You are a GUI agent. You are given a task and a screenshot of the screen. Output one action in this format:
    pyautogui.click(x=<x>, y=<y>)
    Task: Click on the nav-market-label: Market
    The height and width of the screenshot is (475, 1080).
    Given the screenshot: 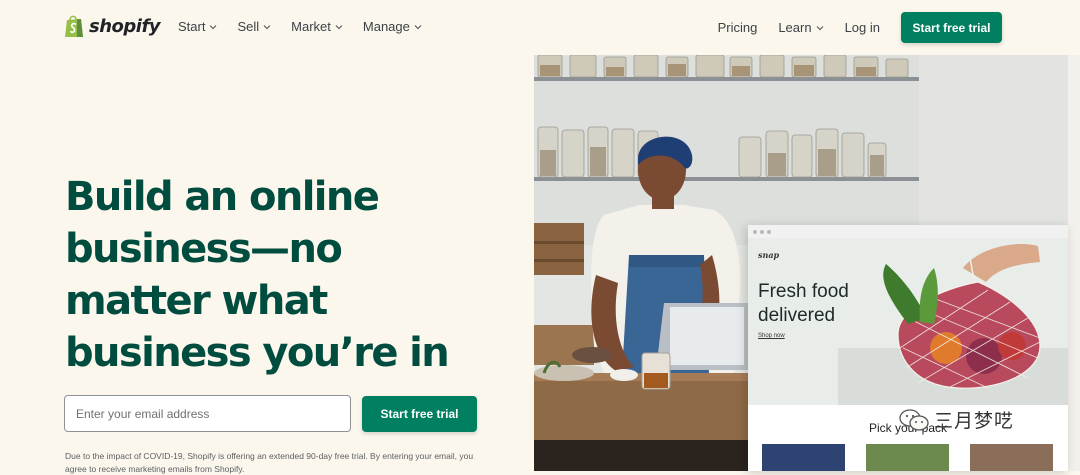 What is the action you would take?
    pyautogui.click(x=311, y=26)
    